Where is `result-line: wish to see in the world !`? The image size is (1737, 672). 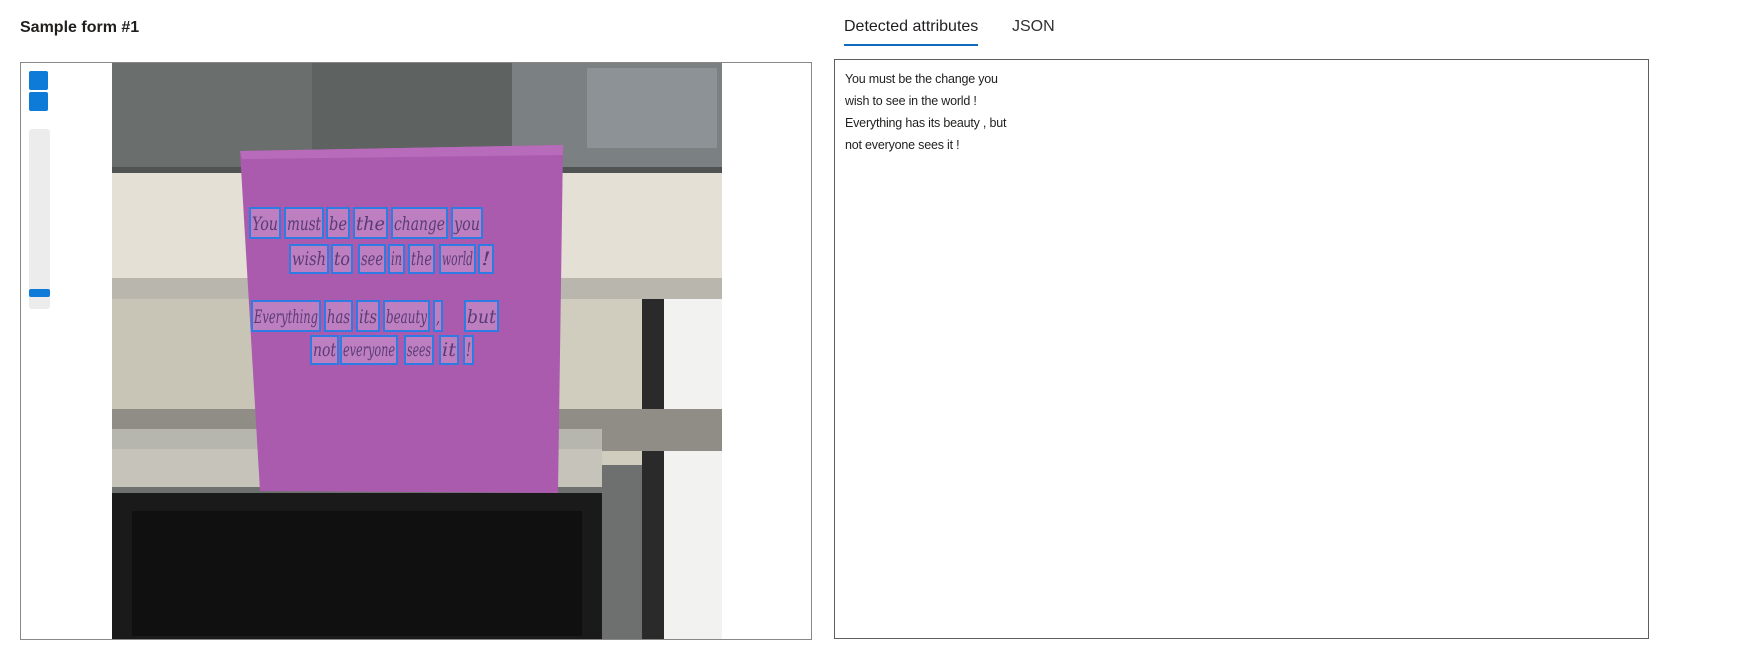 result-line: wish to see in the world ! is located at coordinates (911, 101).